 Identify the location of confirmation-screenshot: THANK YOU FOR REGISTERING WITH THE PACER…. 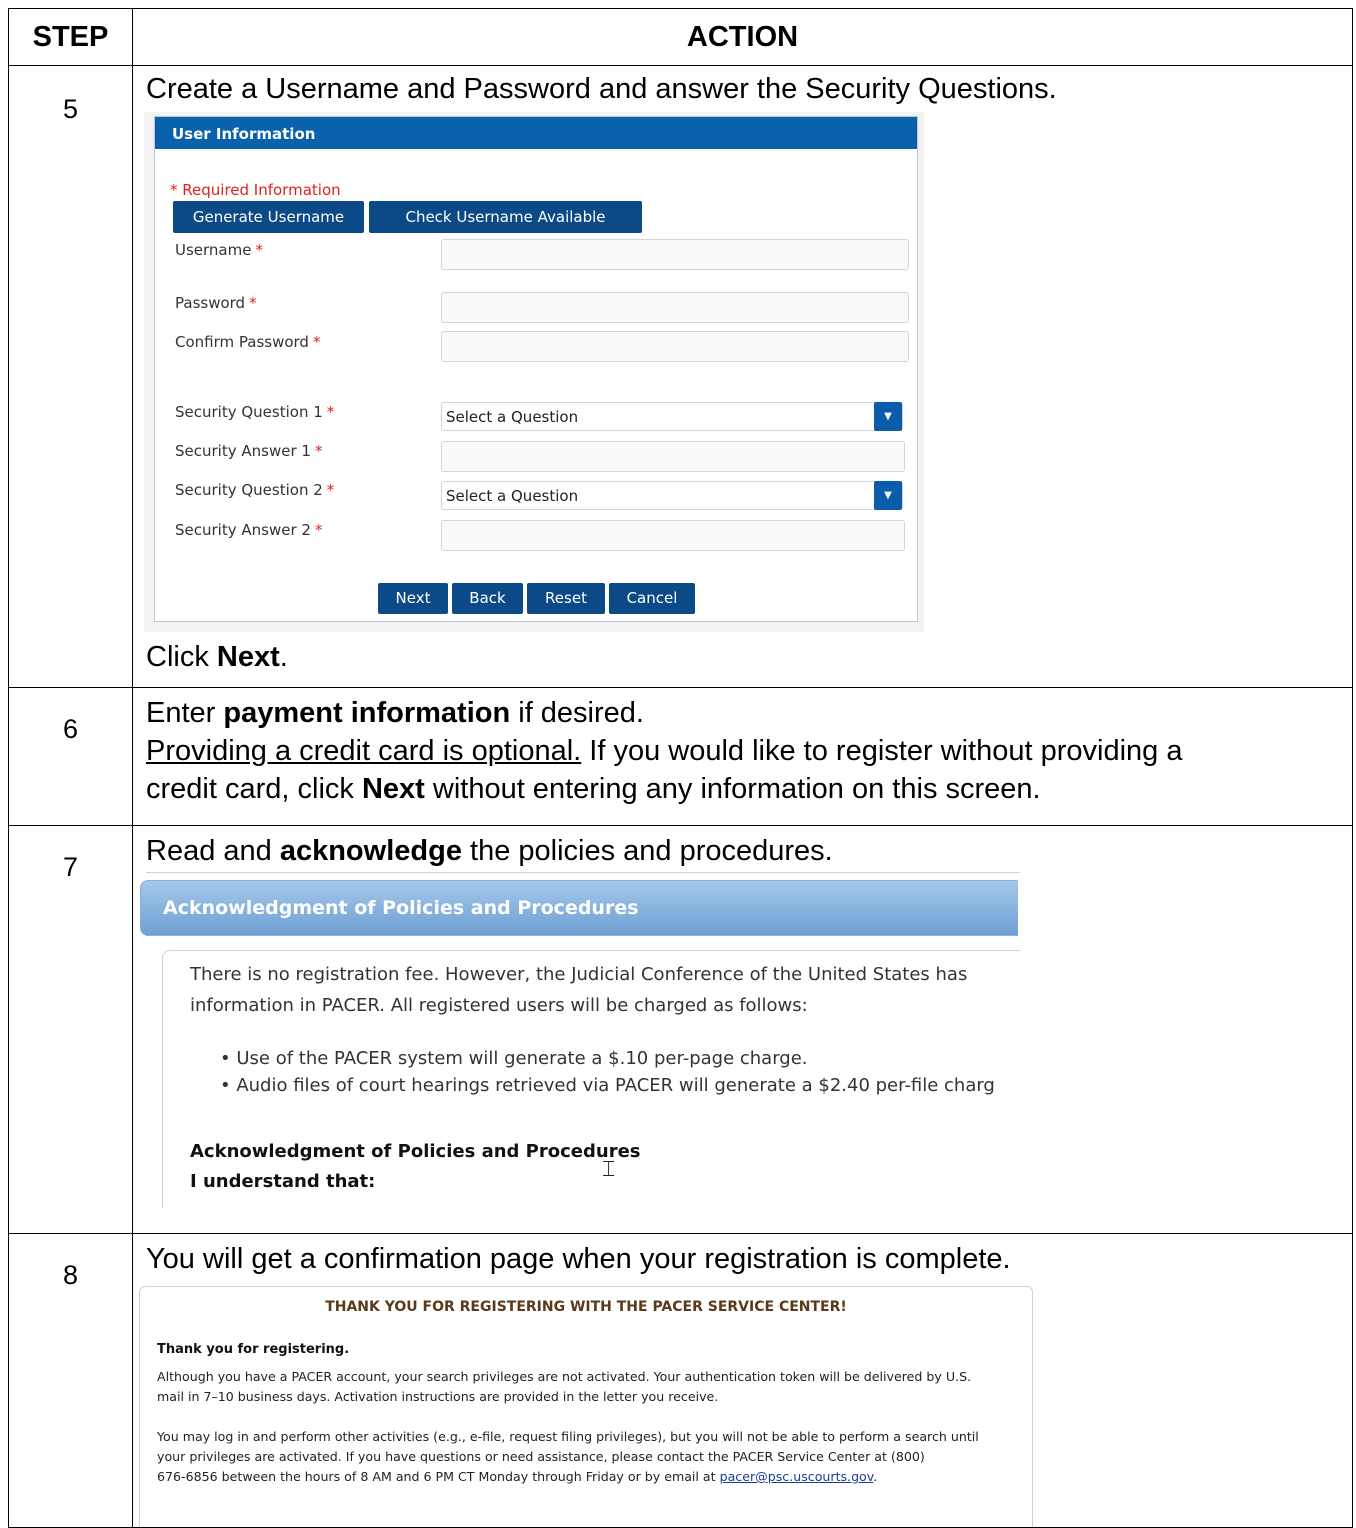
(586, 1406).